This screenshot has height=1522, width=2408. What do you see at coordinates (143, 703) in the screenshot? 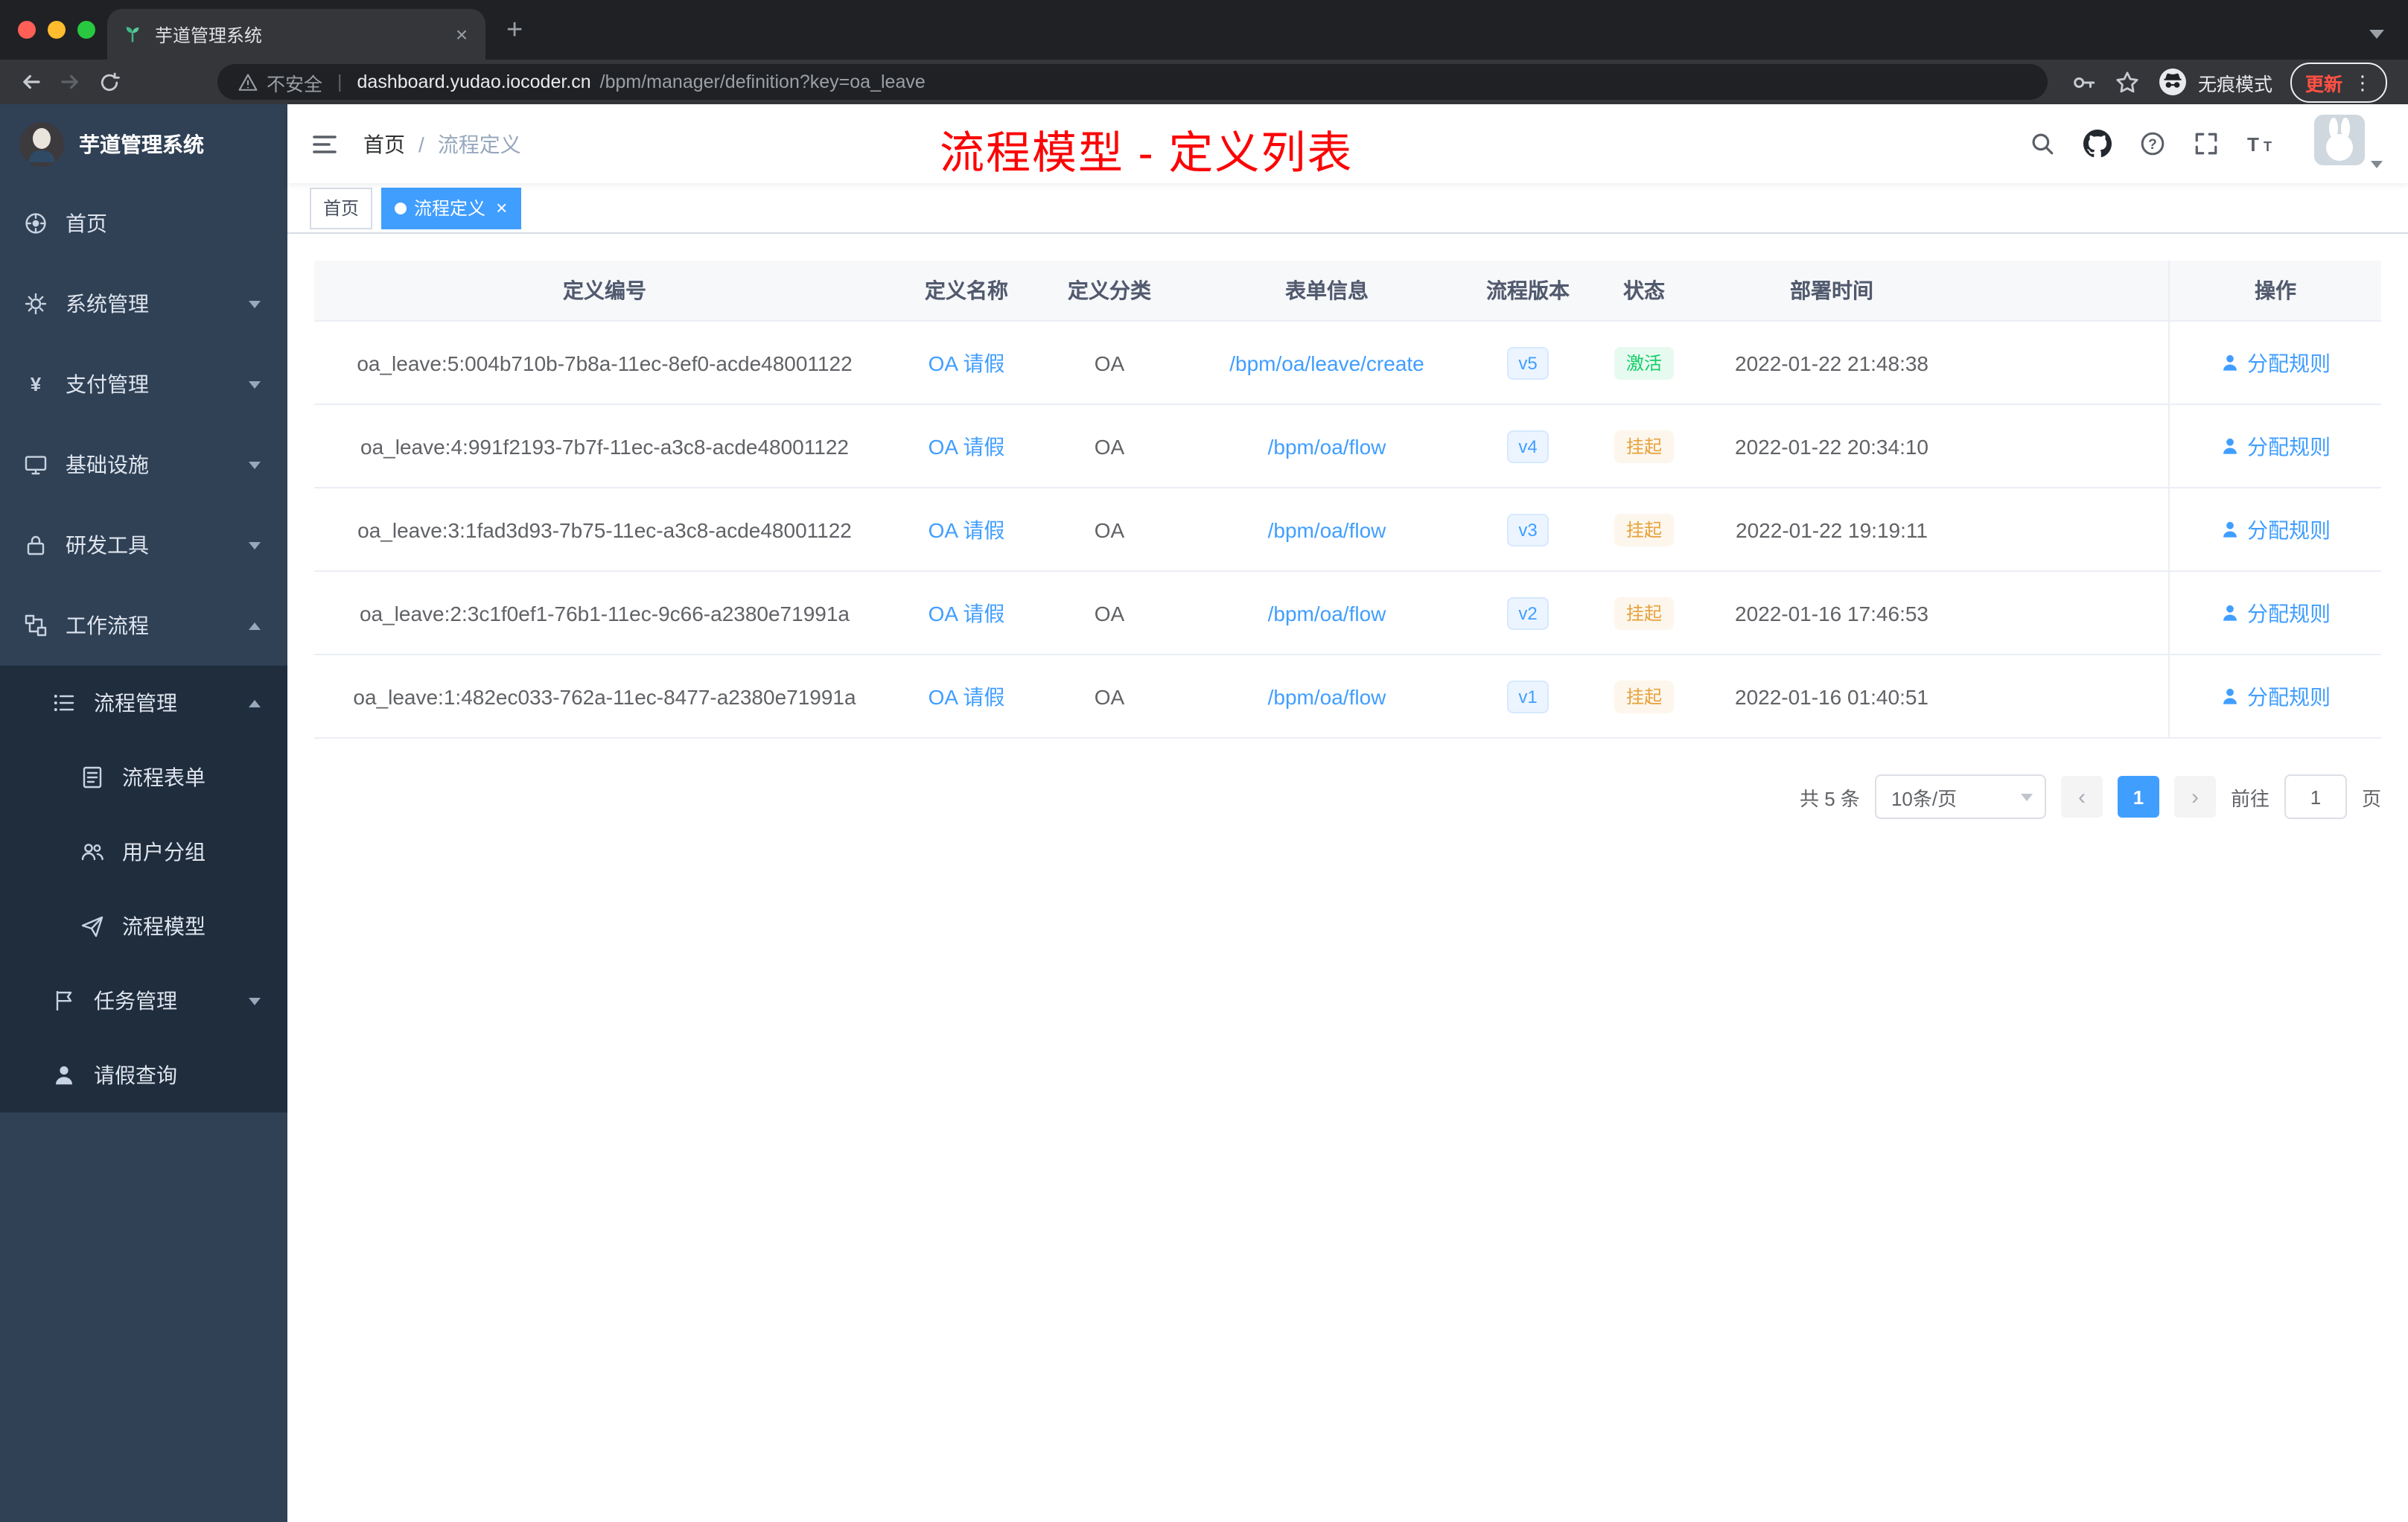
I see `sidebar-item-process-mgmt: 流程管理` at bounding box center [143, 703].